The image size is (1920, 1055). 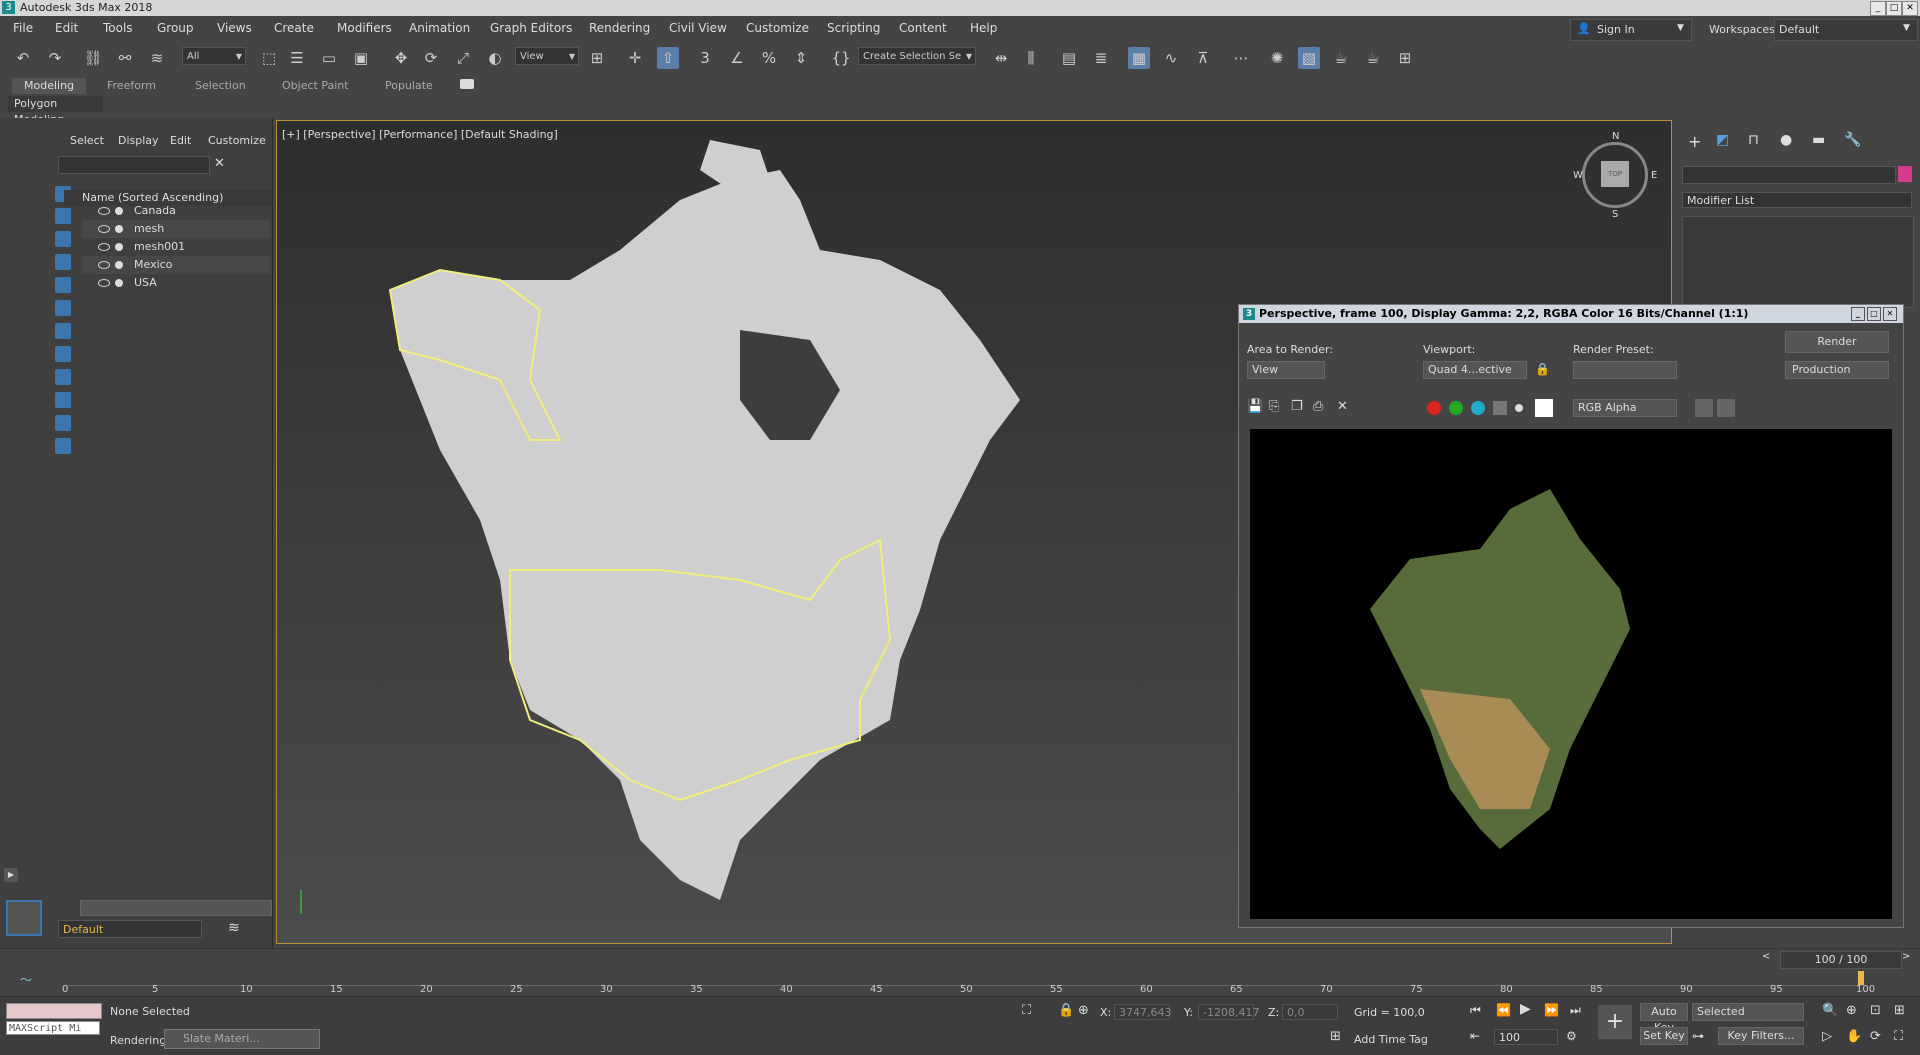 What do you see at coordinates (1277, 58) in the screenshot?
I see `material-editor-icon: ✺` at bounding box center [1277, 58].